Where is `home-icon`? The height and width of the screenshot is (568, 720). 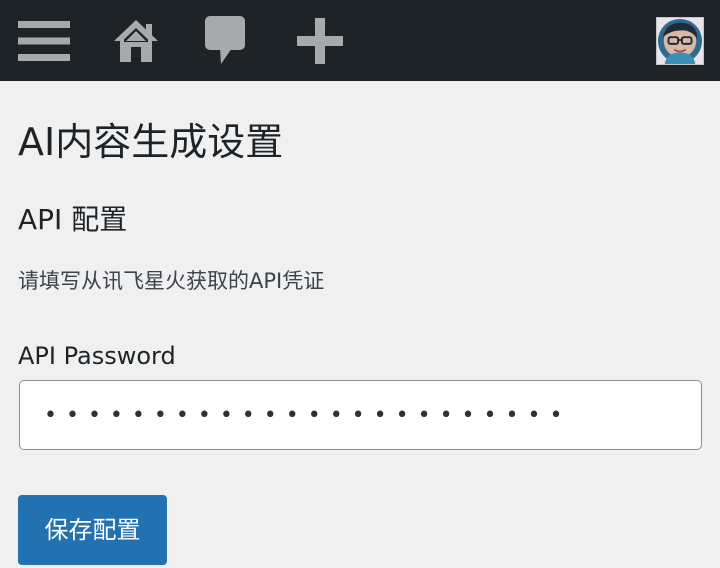
home-icon is located at coordinates (136, 40).